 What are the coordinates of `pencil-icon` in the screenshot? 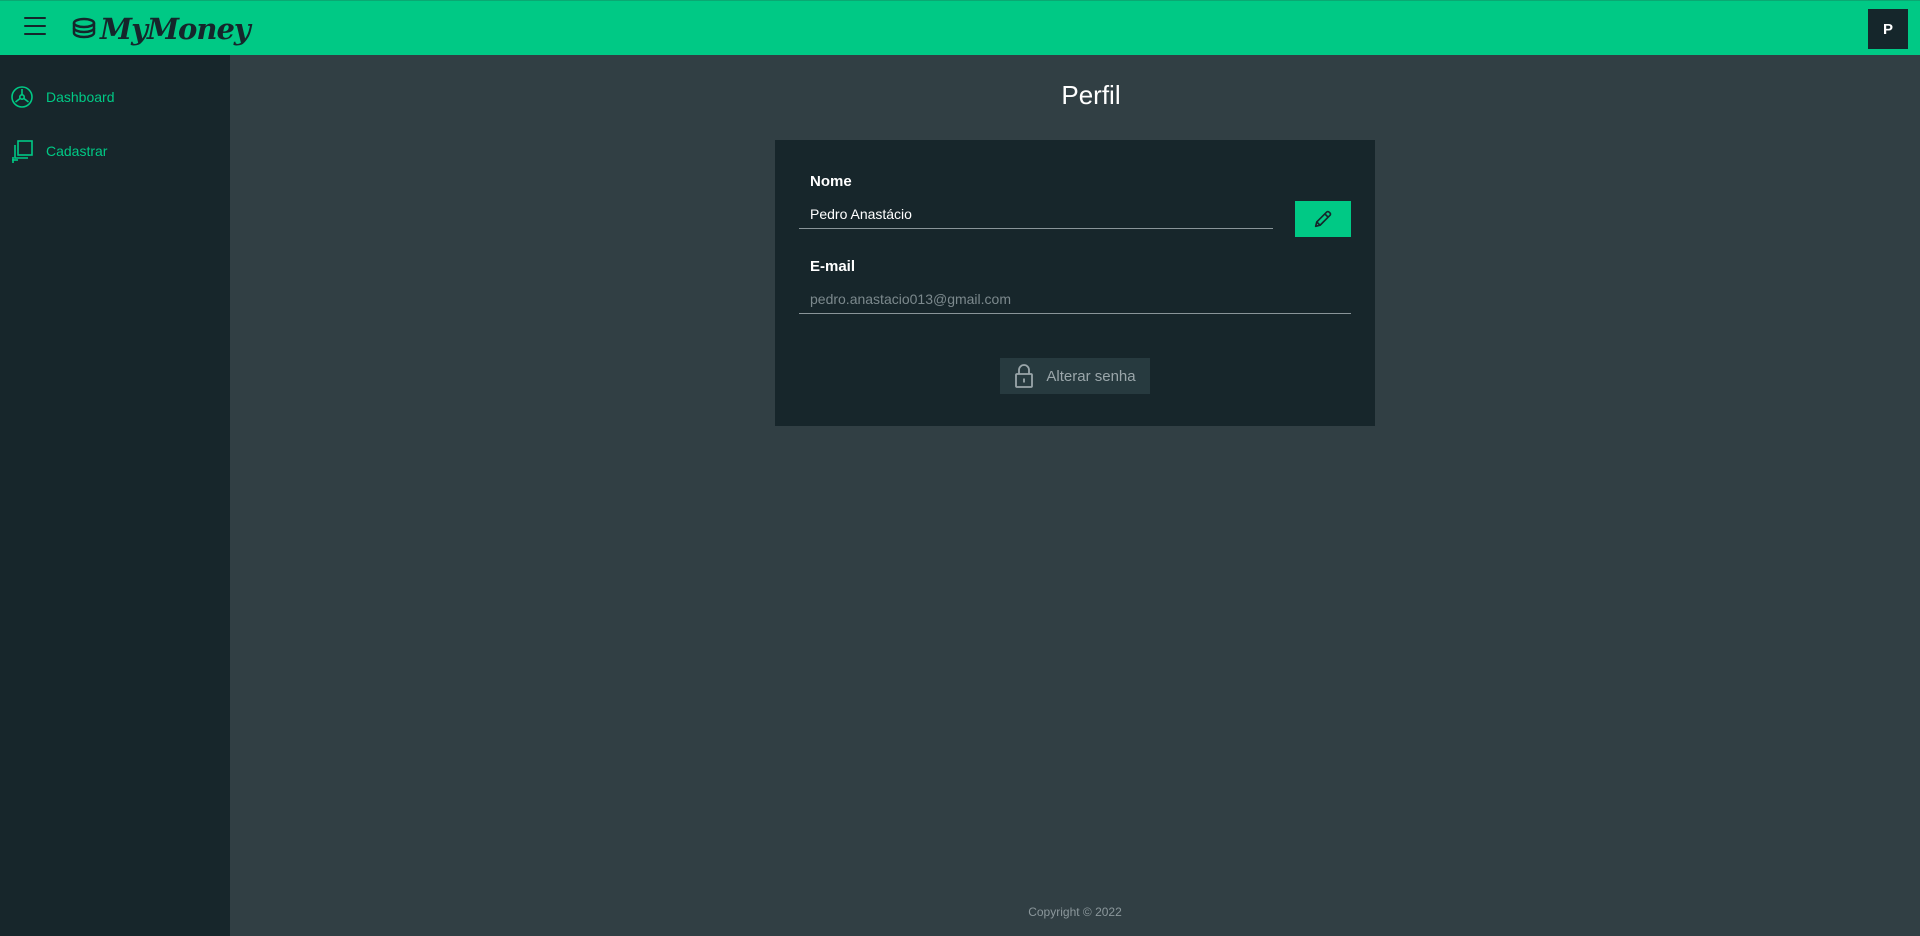 It's located at (1323, 219).